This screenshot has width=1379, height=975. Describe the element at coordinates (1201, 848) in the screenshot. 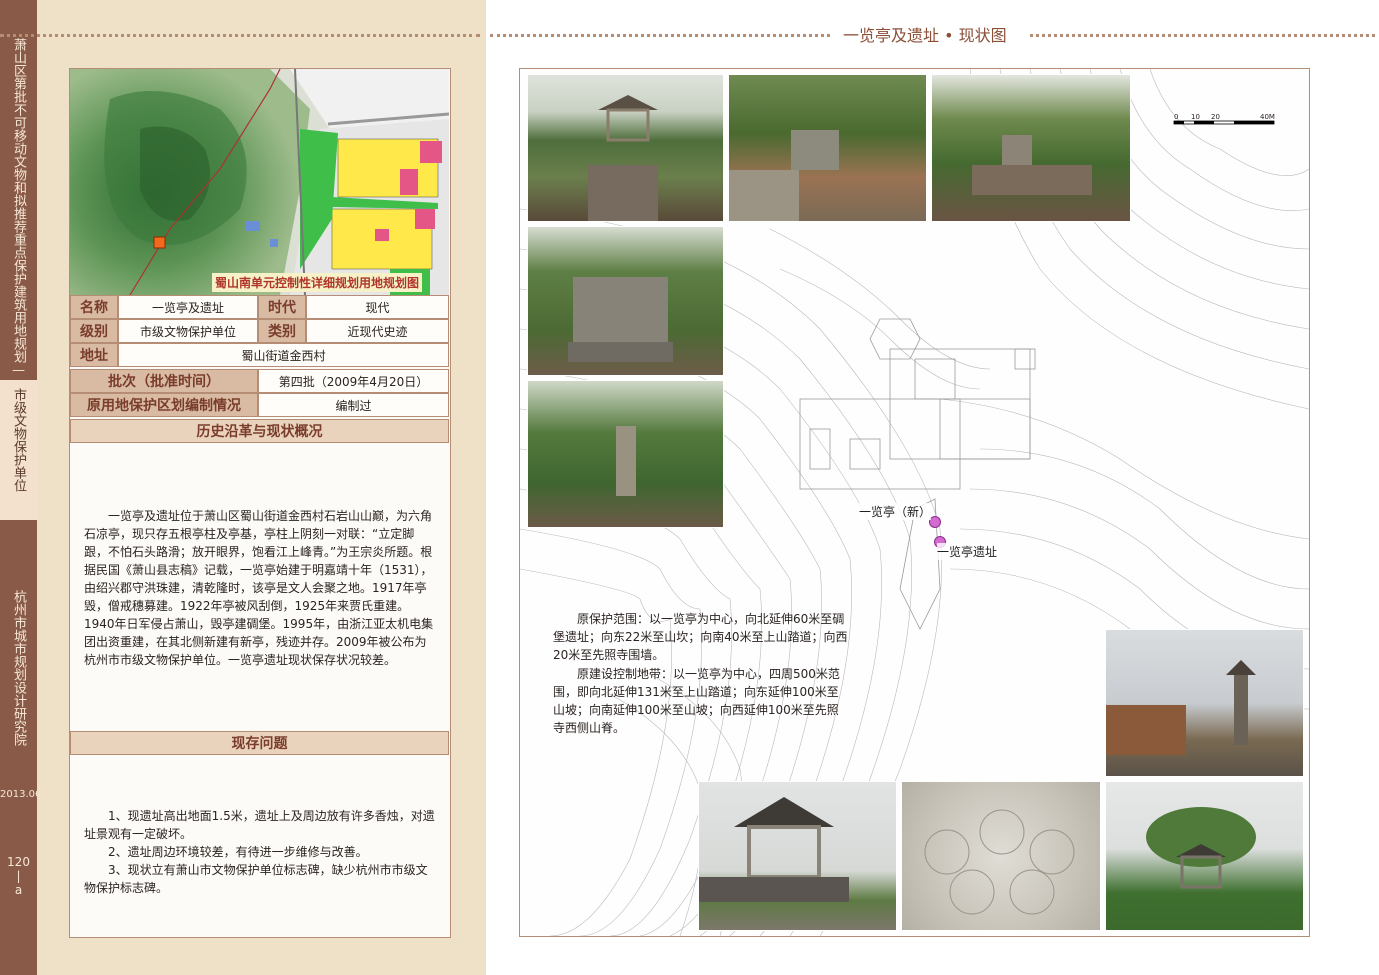

I see `distant-pavilion-icon` at that location.